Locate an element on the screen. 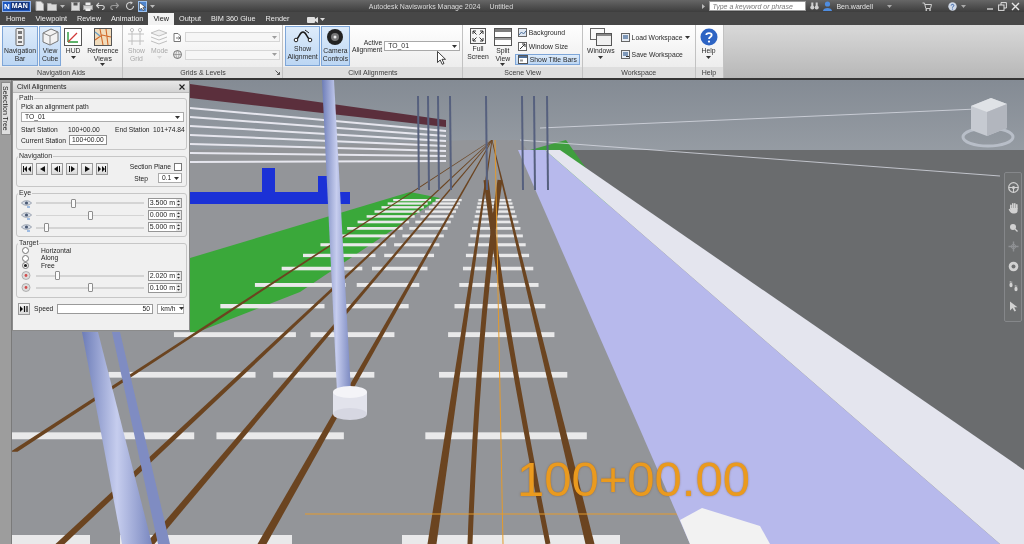 This screenshot has width=1024, height=544. walk-button is located at coordinates (1013, 286).